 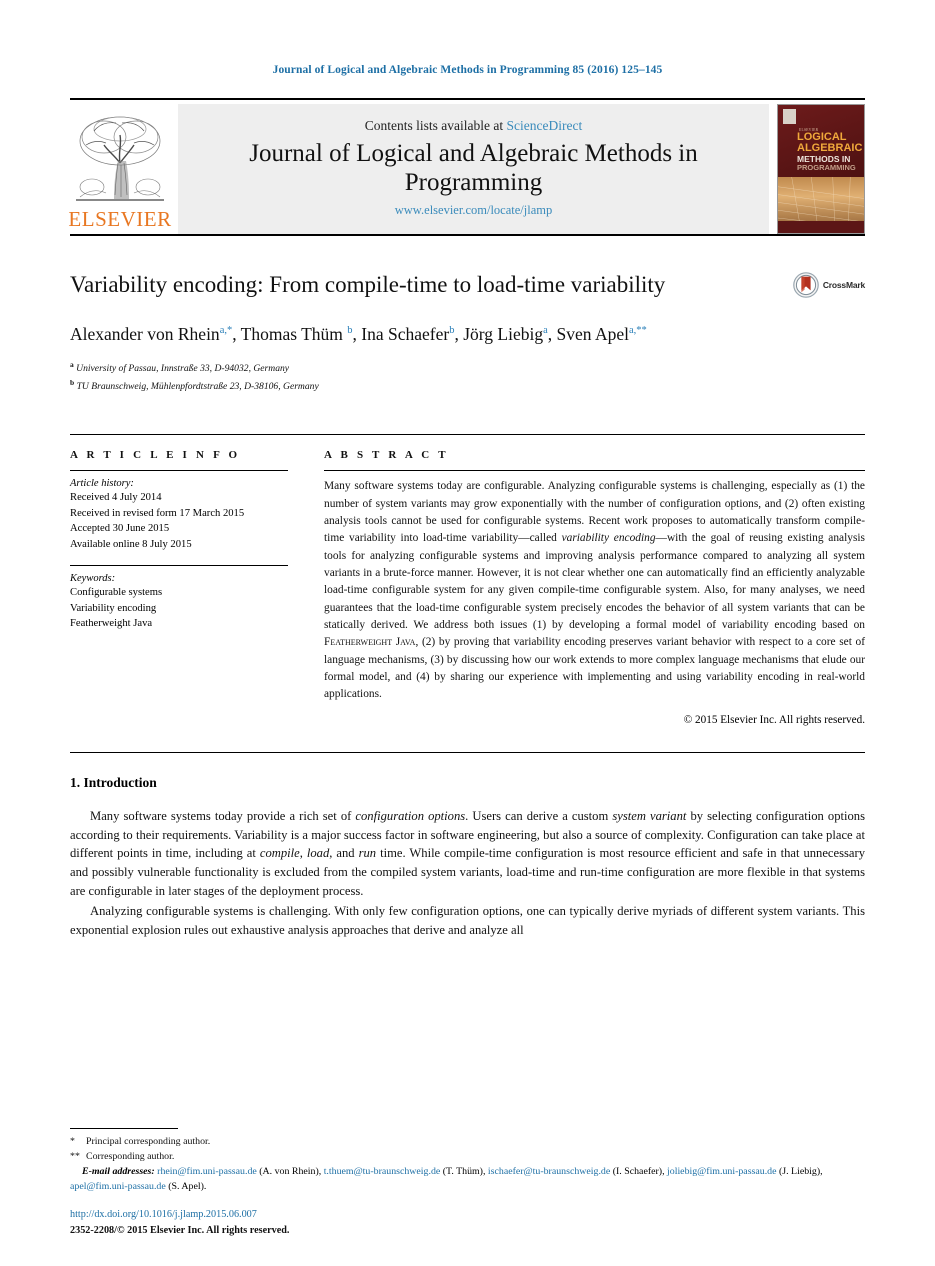 I want to click on footnote-corresponding-author: ** Corresponding author., so click(x=467, y=1156).